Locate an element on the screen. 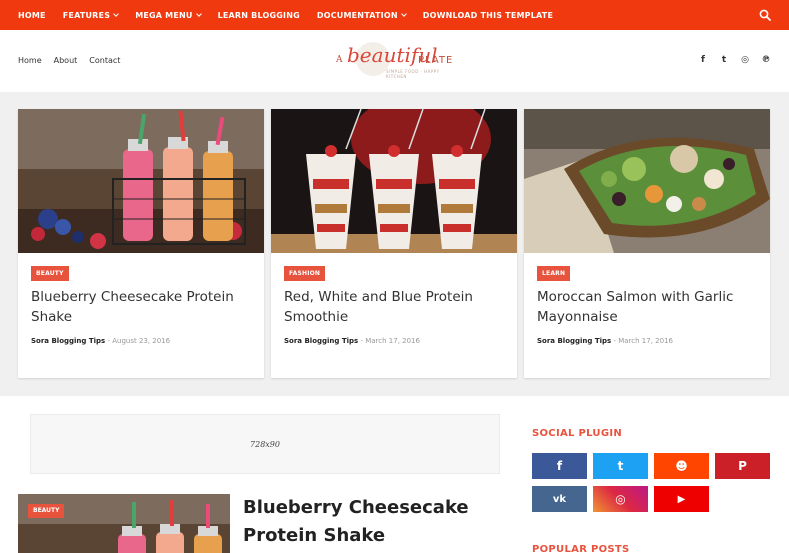 Image resolution: width=789 pixels, height=553 pixels. nav-item-label: DOCUMENTATION is located at coordinates (357, 15).